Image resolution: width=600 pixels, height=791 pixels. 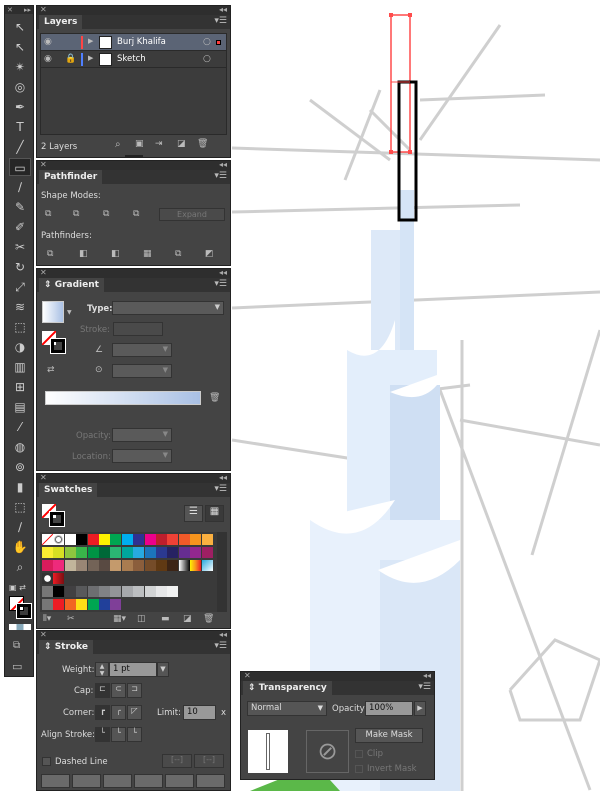 I want to click on expand-button: Expand, so click(x=192, y=214).